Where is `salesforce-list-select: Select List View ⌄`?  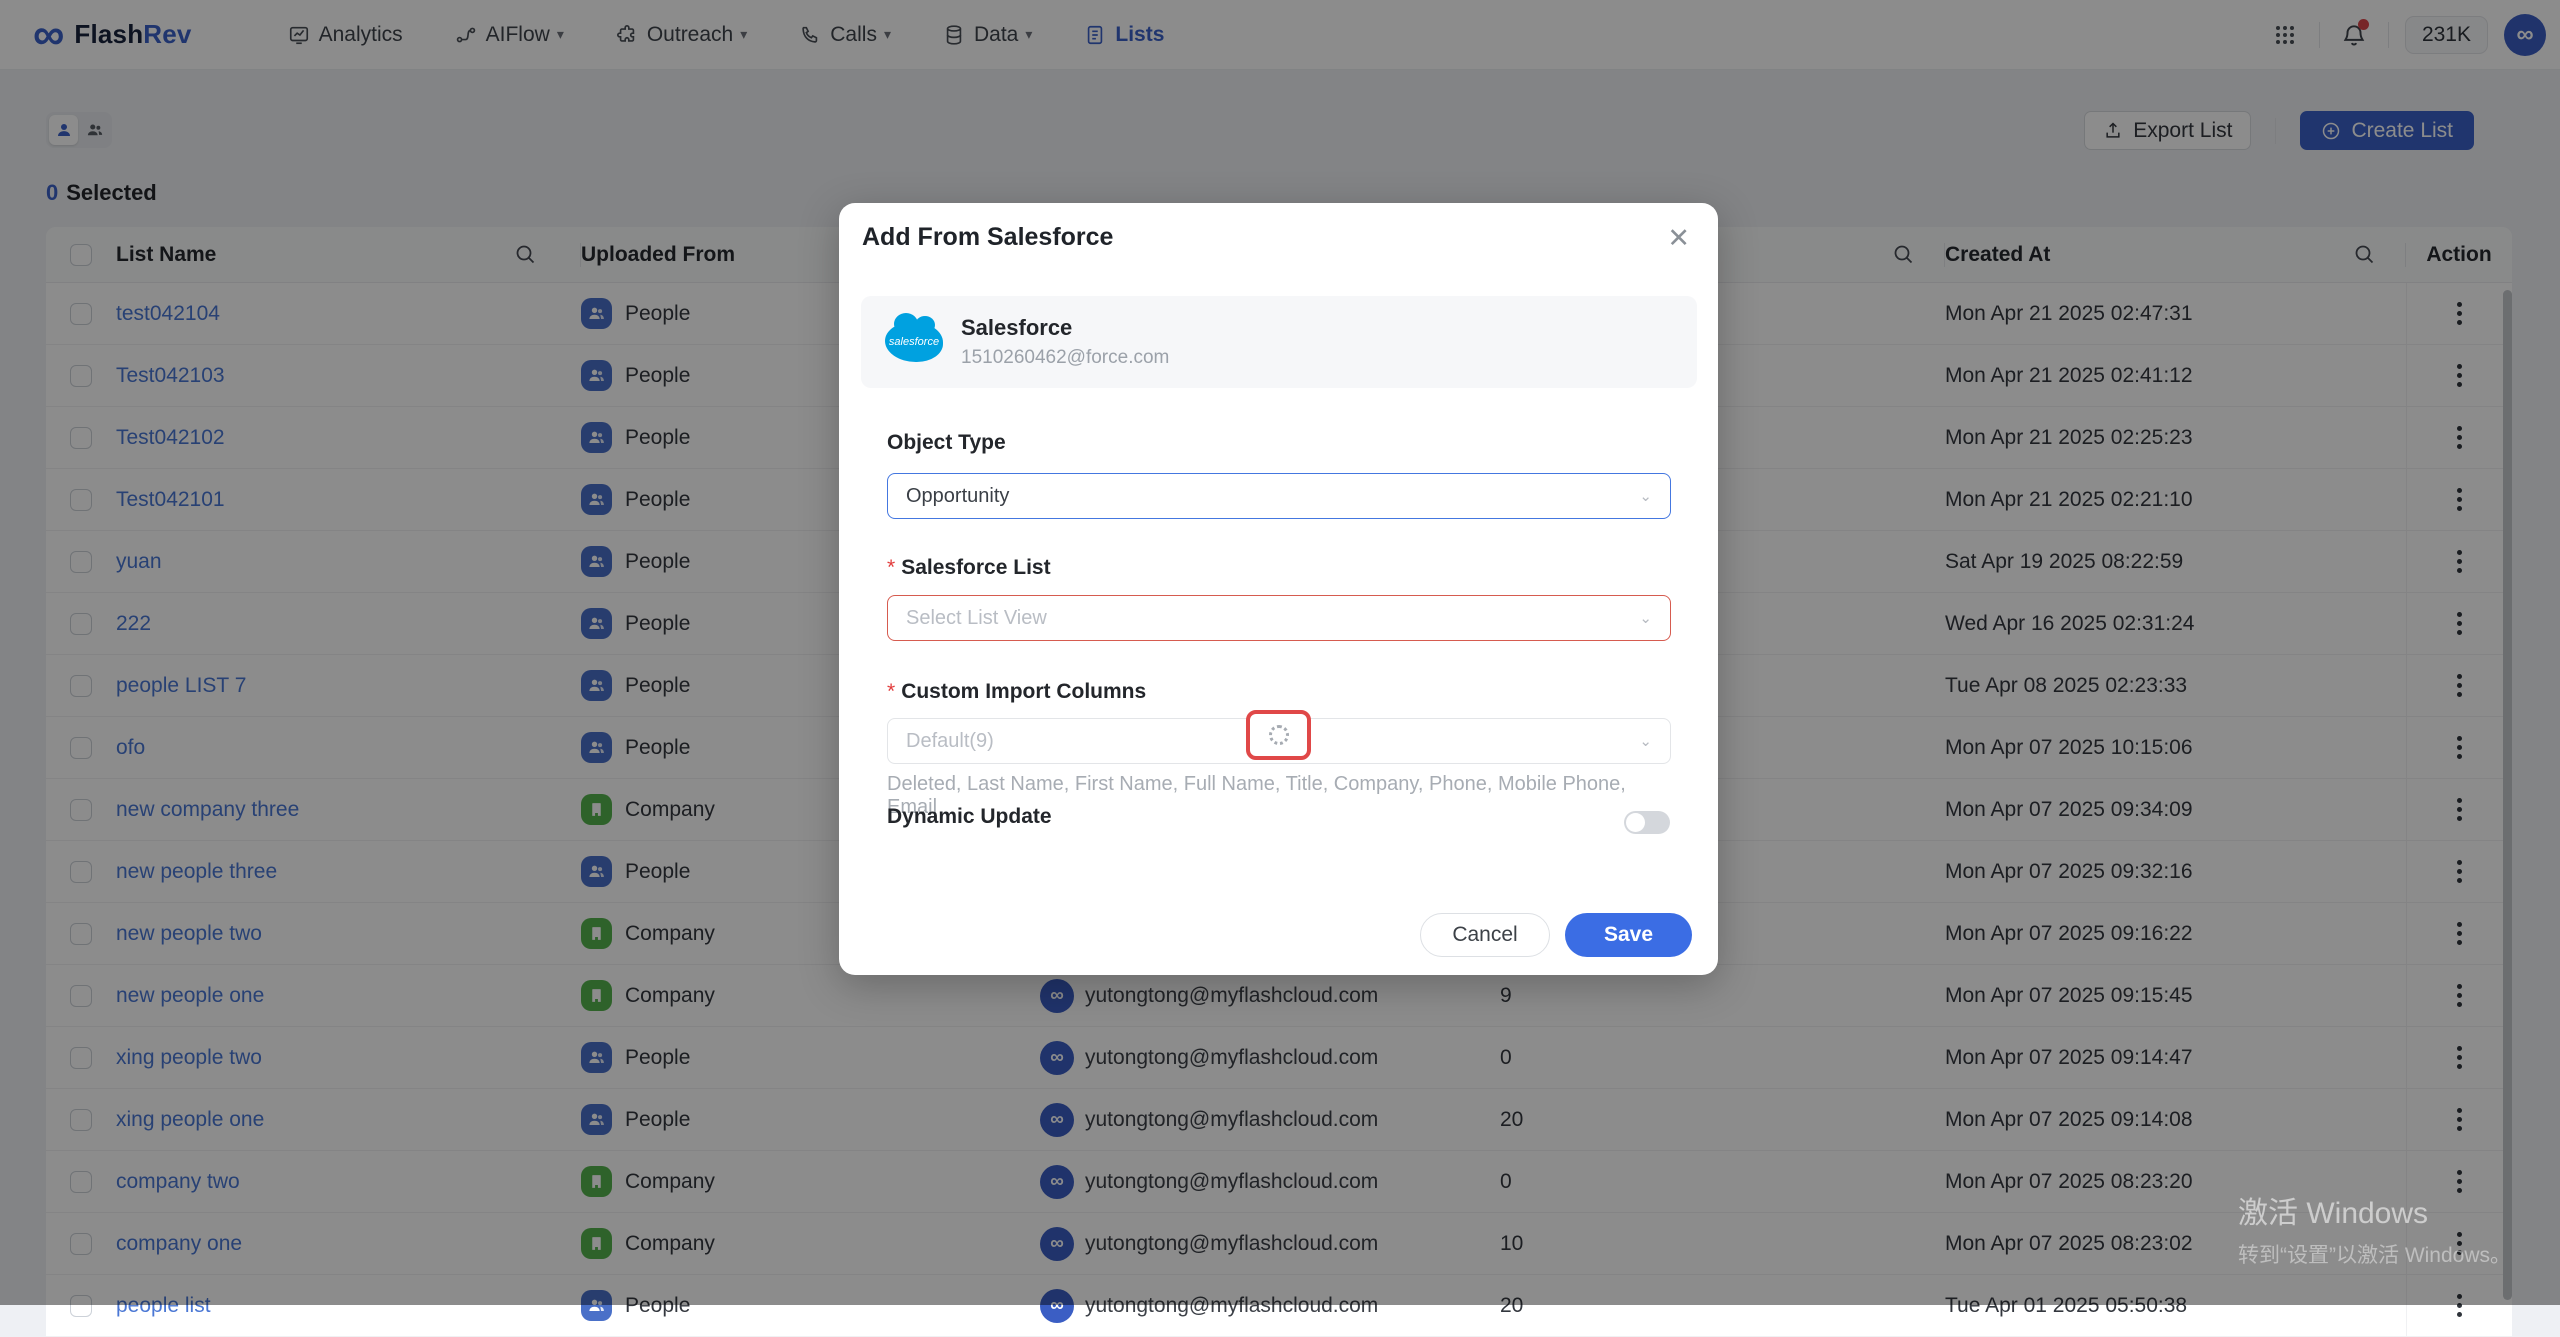 salesforce-list-select: Select List View ⌄ is located at coordinates (1279, 618).